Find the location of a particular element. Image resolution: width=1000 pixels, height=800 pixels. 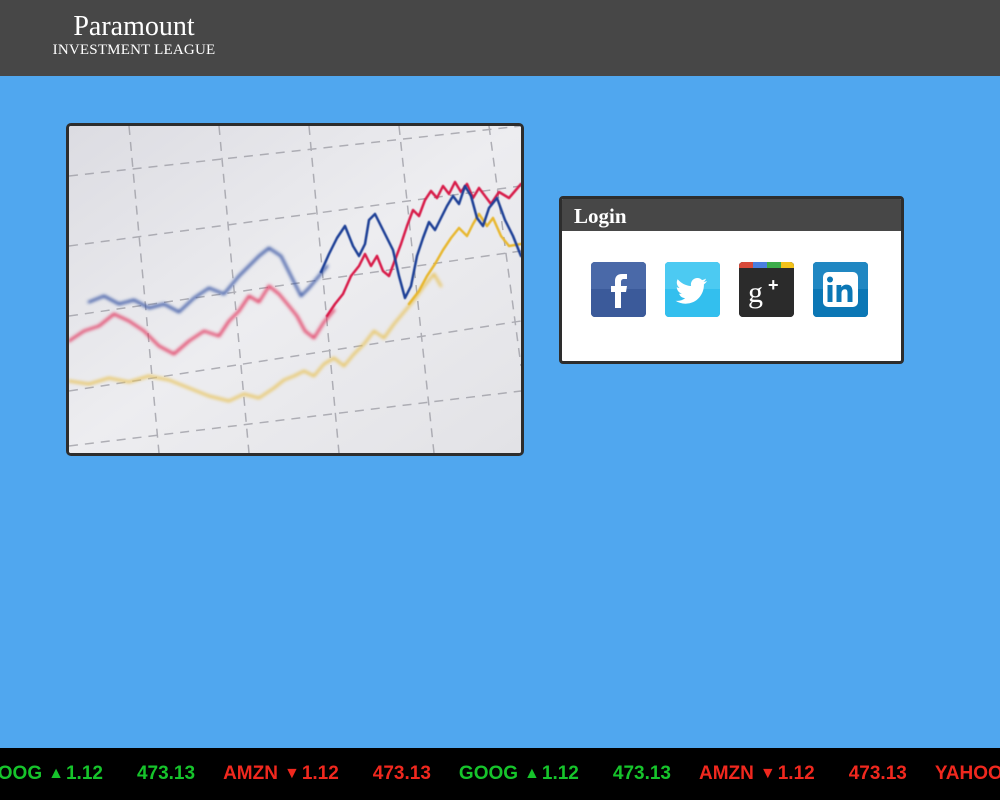

google-plus-login-button: g + is located at coordinates (766, 289).